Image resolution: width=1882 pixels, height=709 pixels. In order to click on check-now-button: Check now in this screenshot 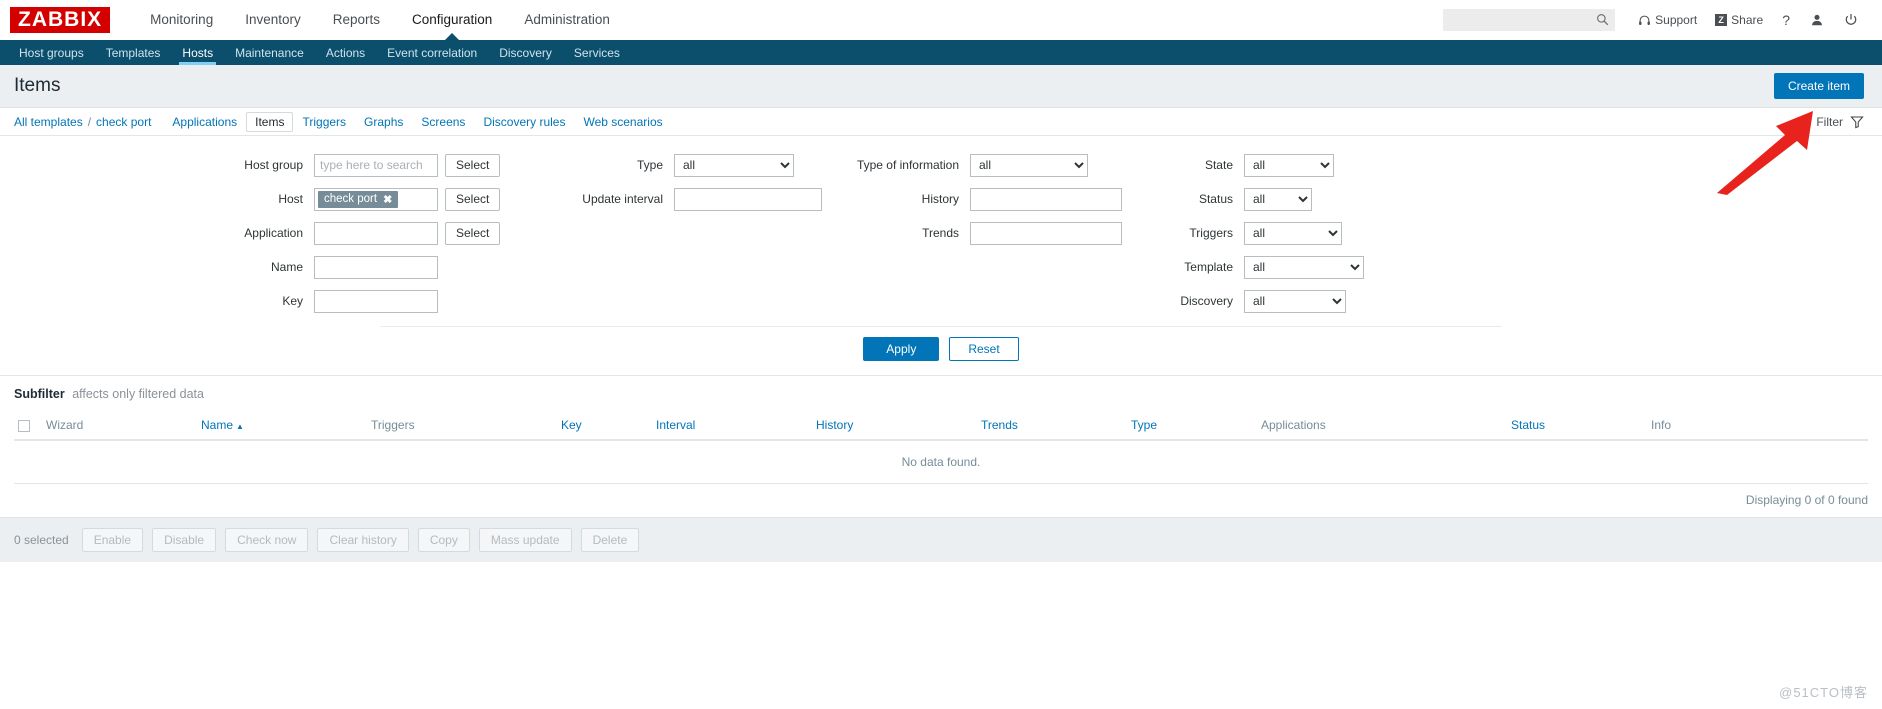, I will do `click(267, 540)`.